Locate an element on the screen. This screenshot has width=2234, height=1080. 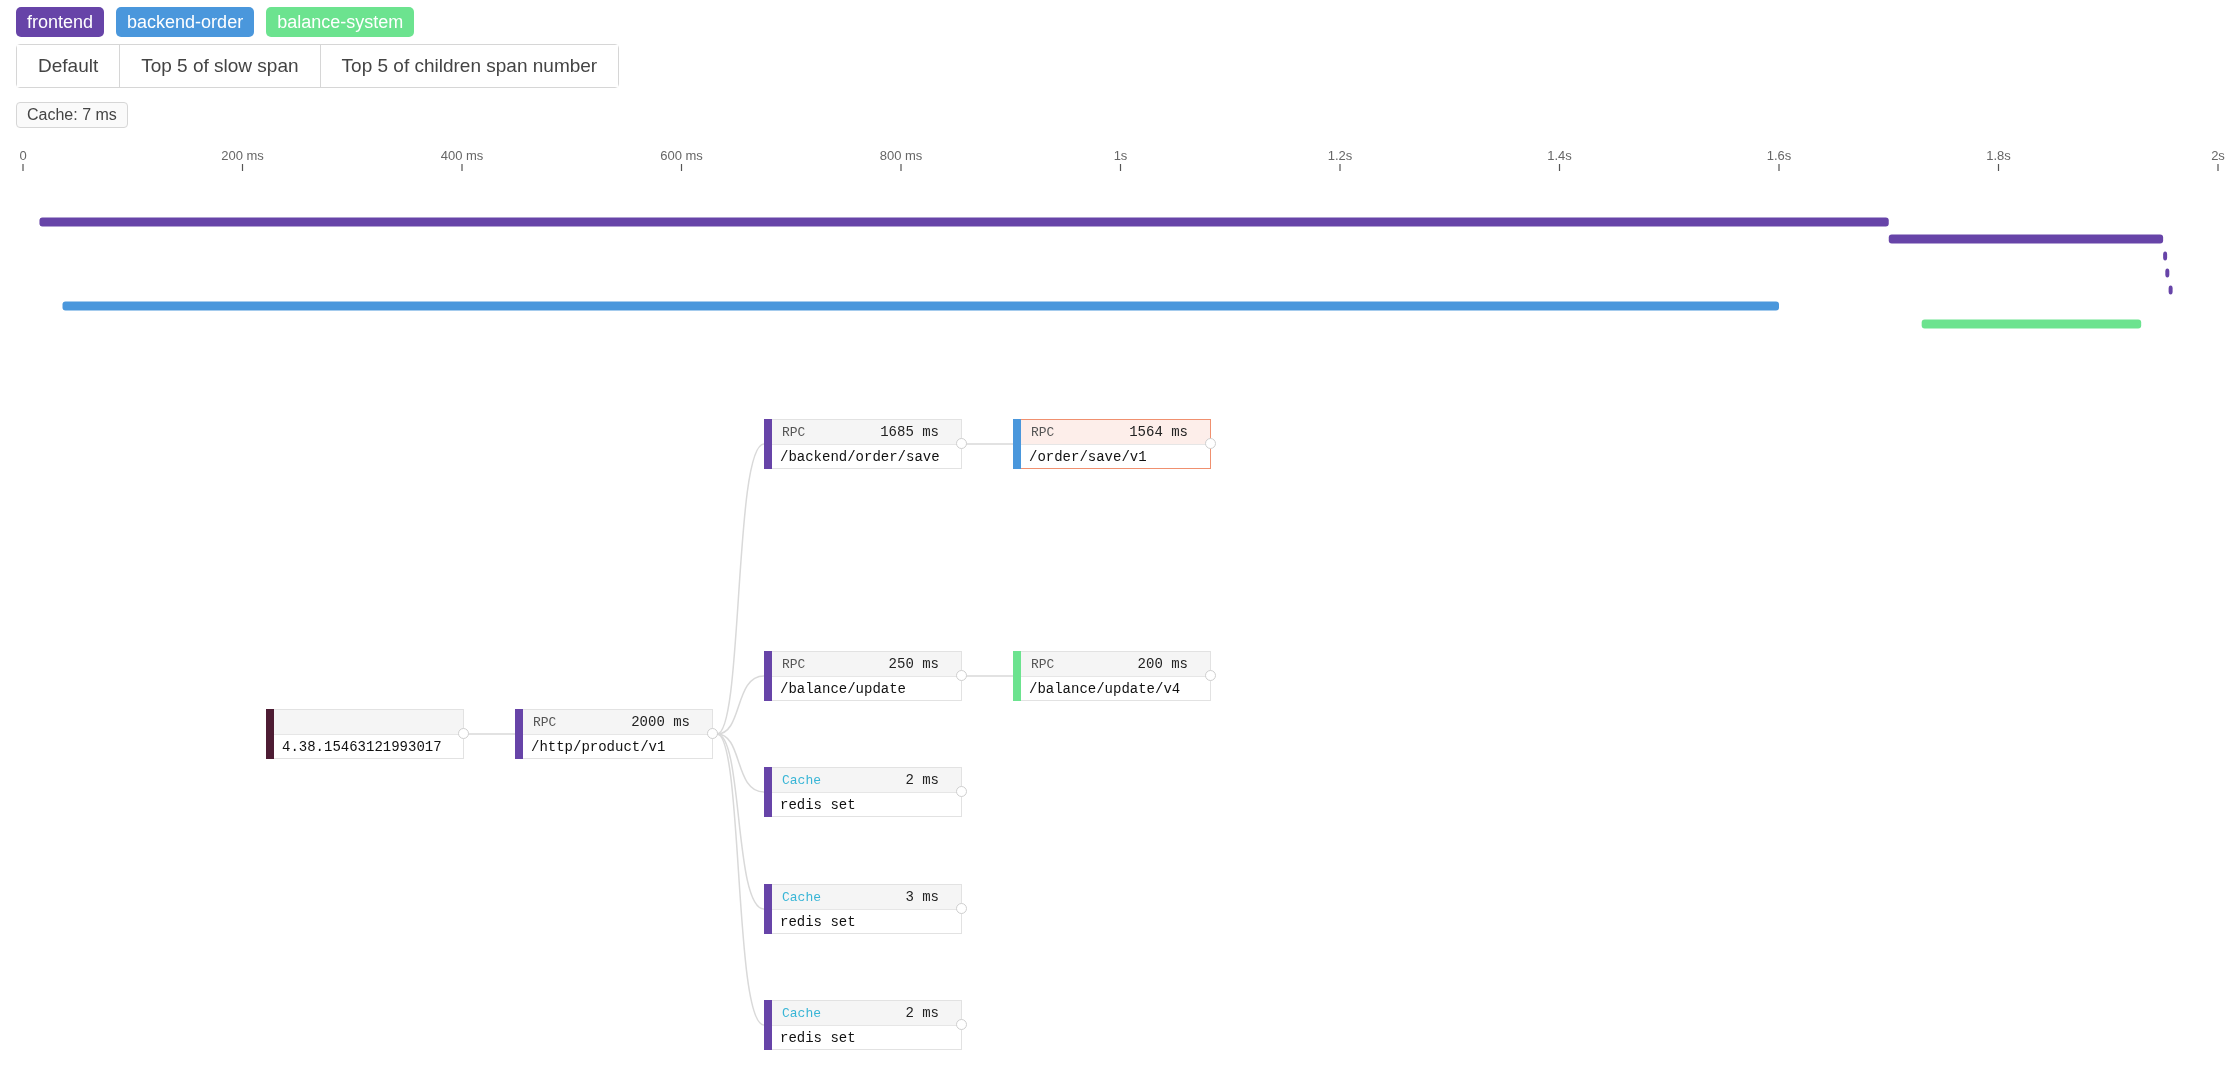
axis-label: 200 ms is located at coordinates (242, 155).